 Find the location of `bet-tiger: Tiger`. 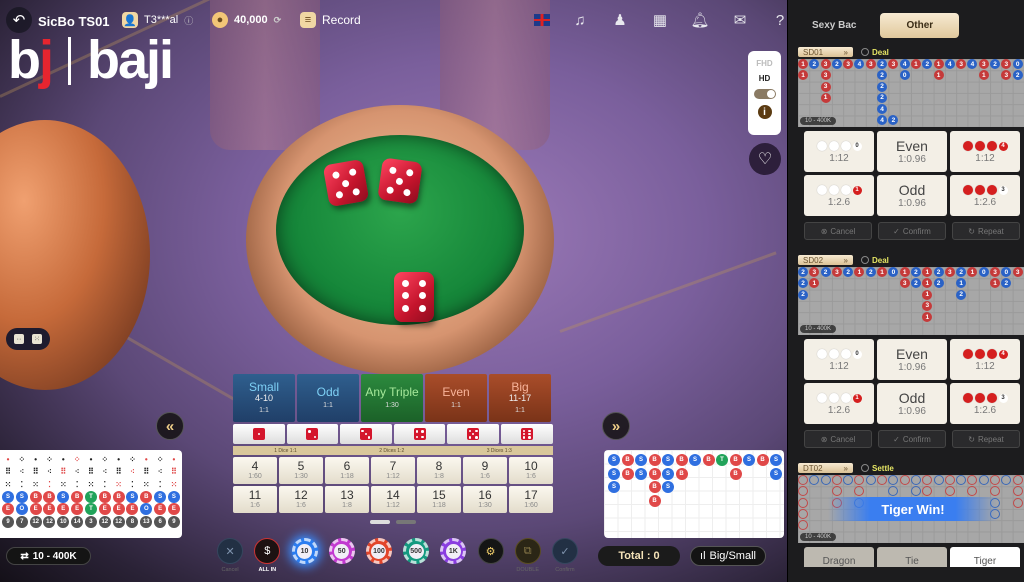

bet-tiger: Tiger is located at coordinates (985, 557).